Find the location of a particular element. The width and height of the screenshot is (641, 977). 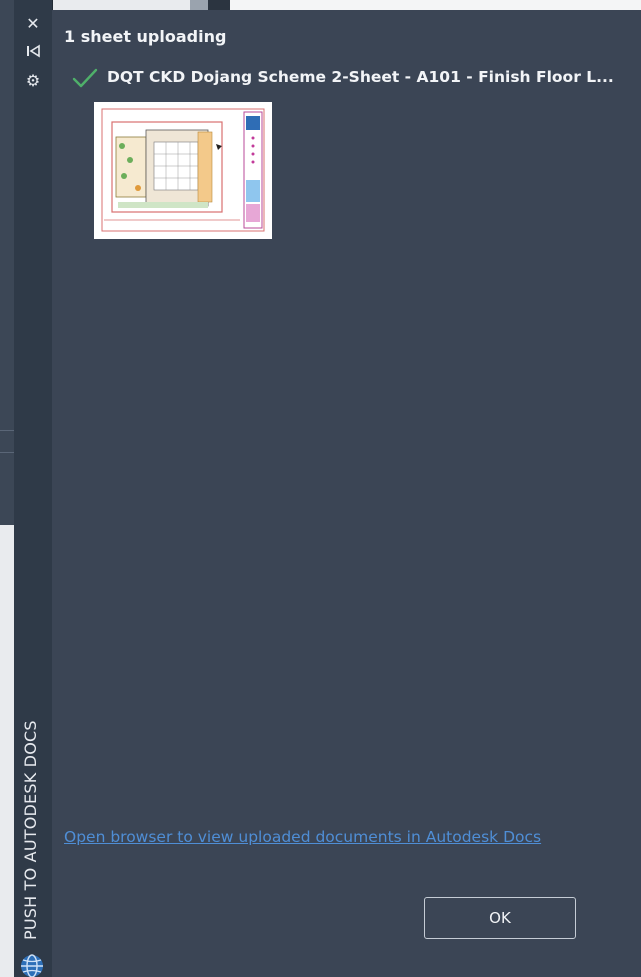

background-panel-edge is located at coordinates (7, 262).